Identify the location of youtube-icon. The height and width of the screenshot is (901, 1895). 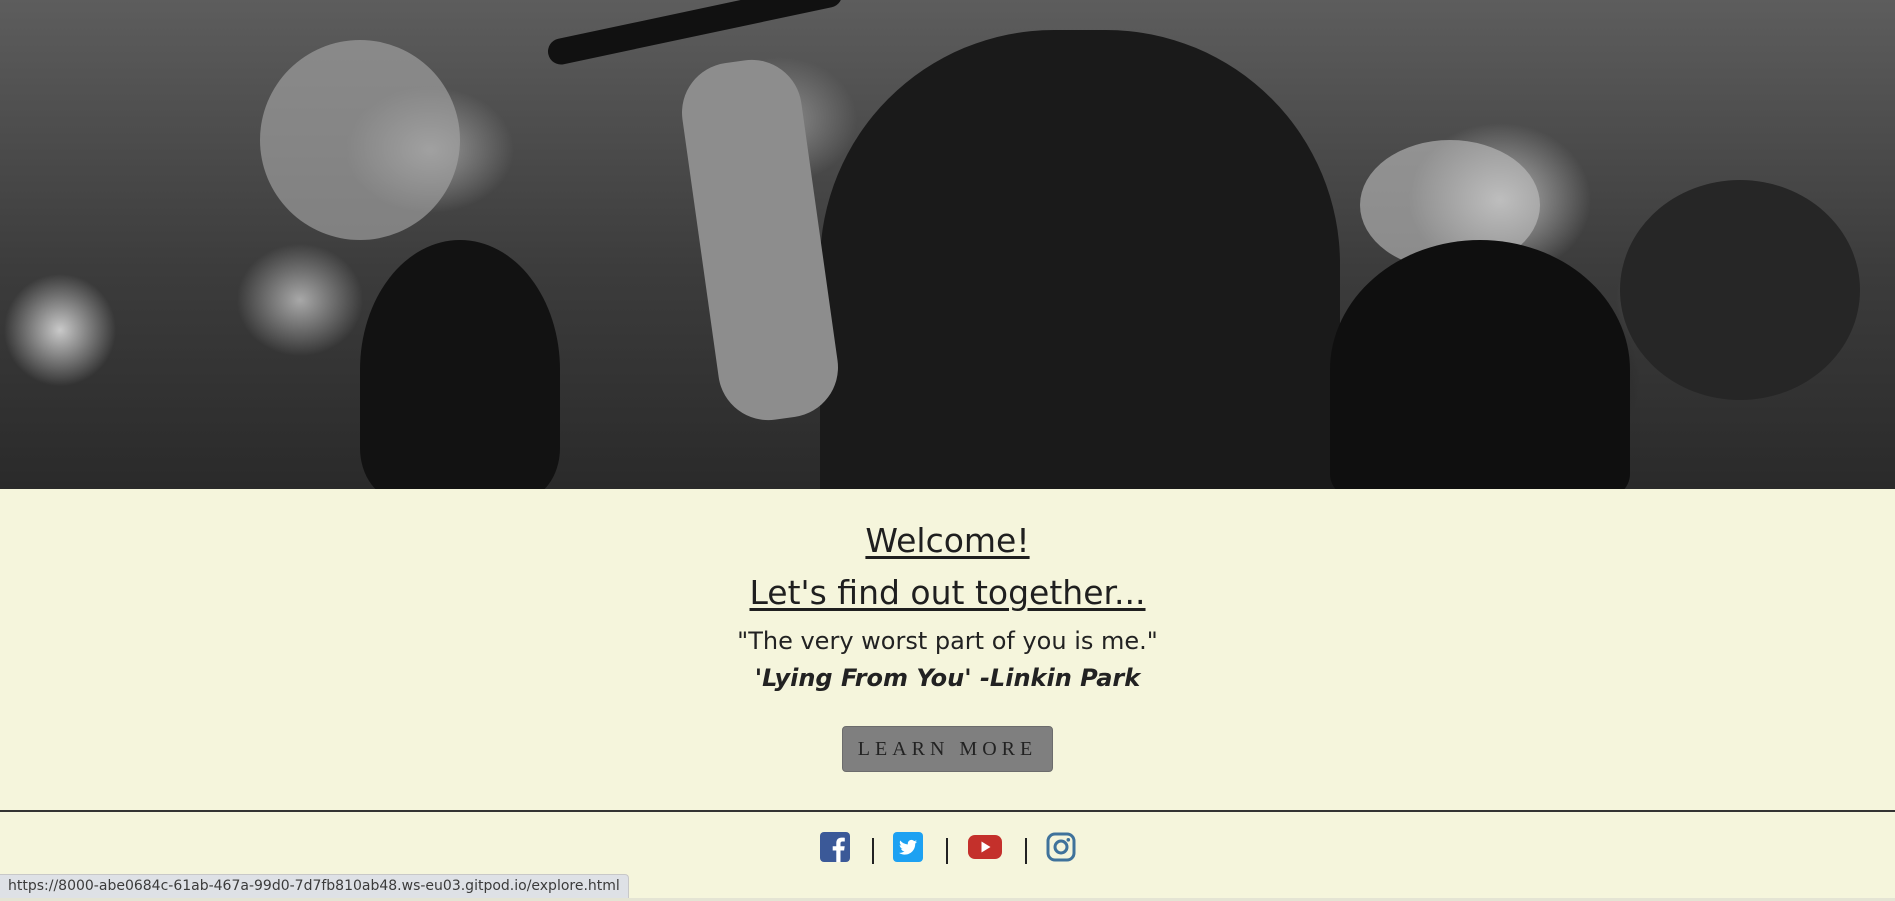
(985, 847).